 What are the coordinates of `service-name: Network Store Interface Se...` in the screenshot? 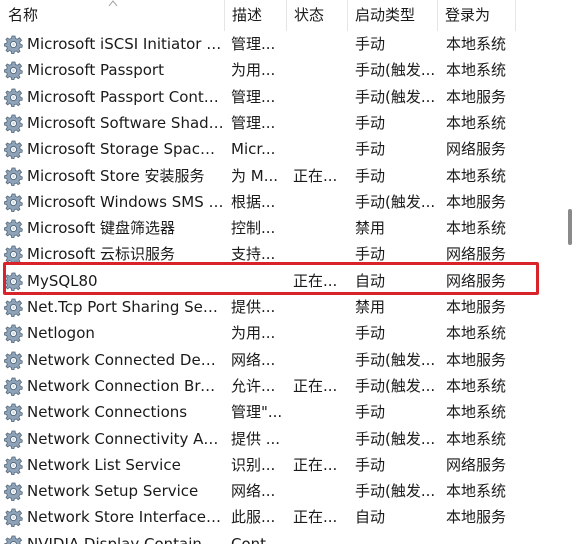 It's located at (125, 517).